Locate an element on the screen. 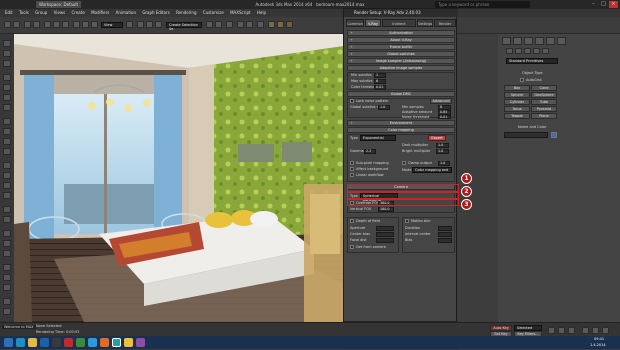  display-tab-icon is located at coordinates (550, 41).